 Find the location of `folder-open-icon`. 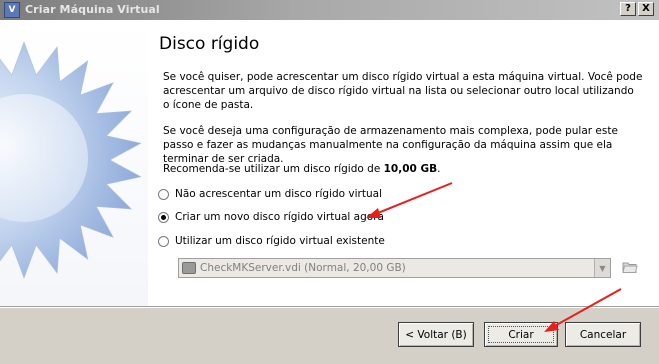

folder-open-icon is located at coordinates (630, 267).